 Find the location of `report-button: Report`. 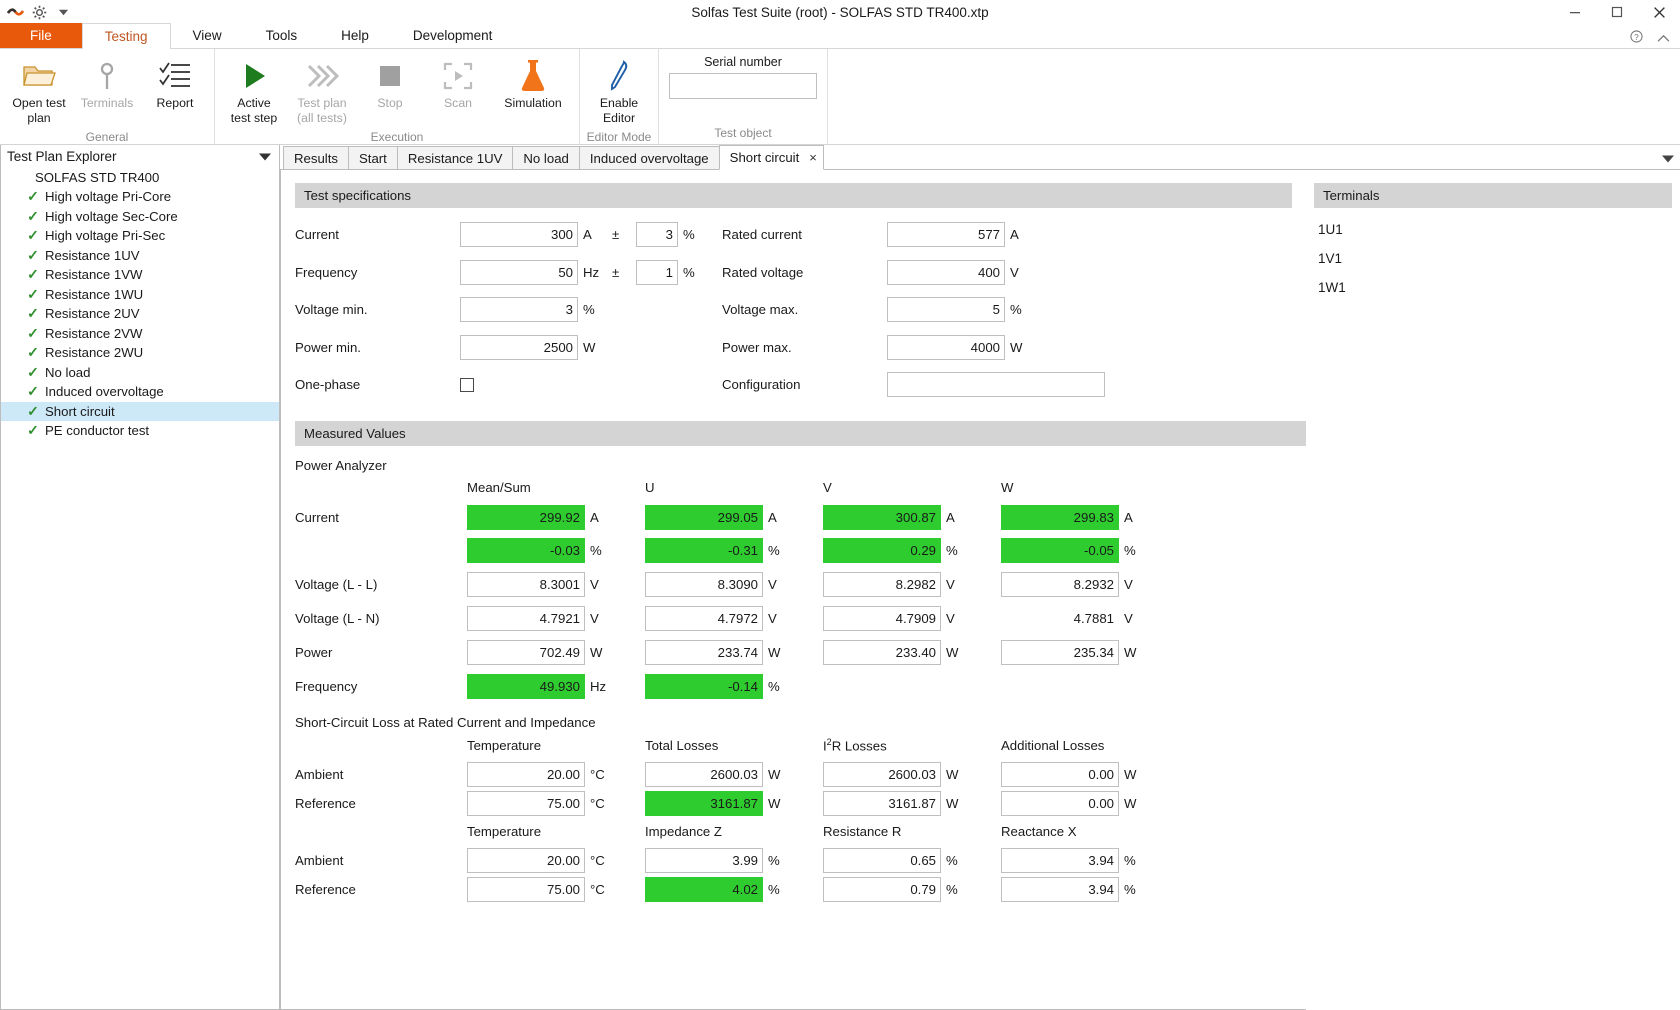

report-button: Report is located at coordinates (175, 83).